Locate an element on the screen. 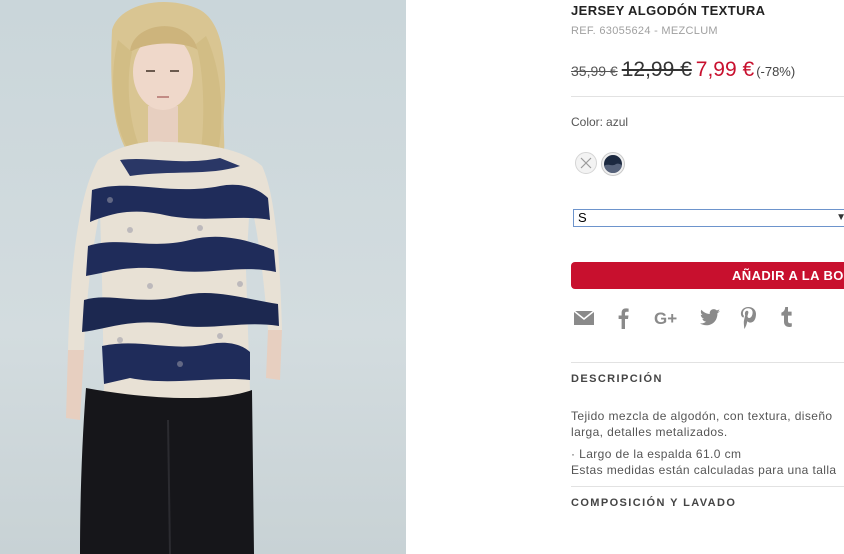  original-price: 35,99 € is located at coordinates (594, 71).